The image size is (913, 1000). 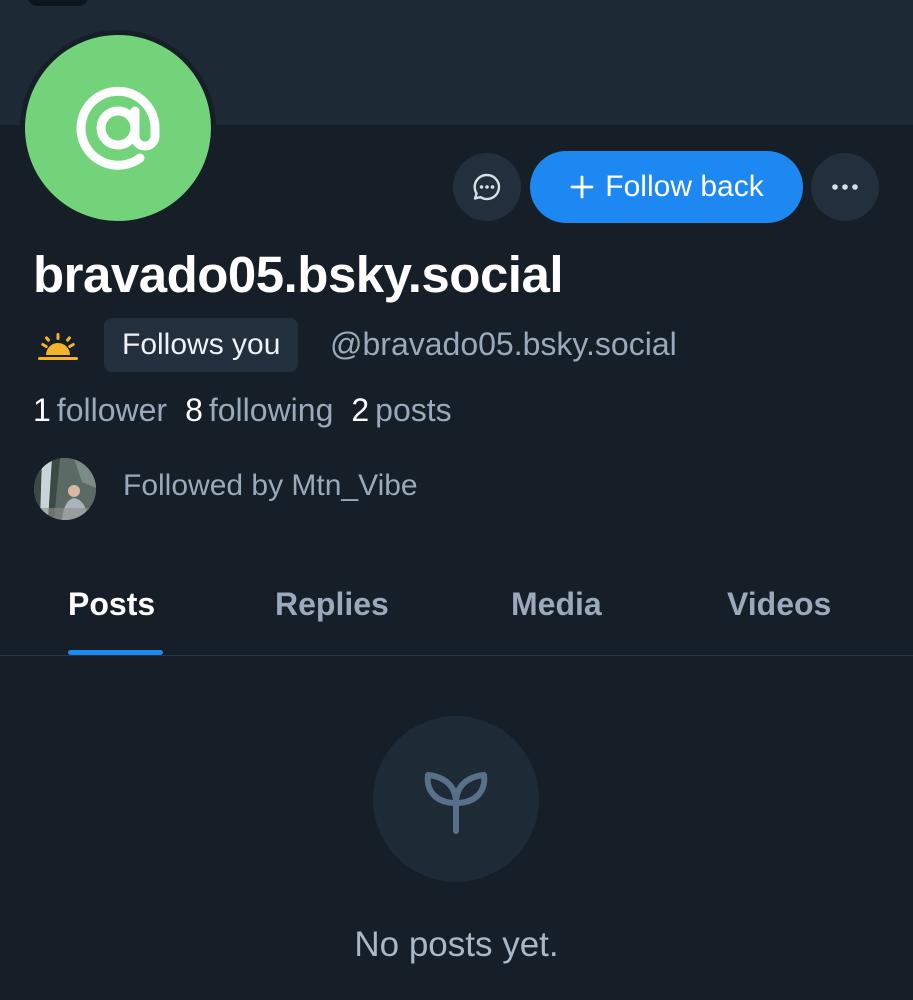 I want to click on tab-replies: Replies, so click(x=332, y=604).